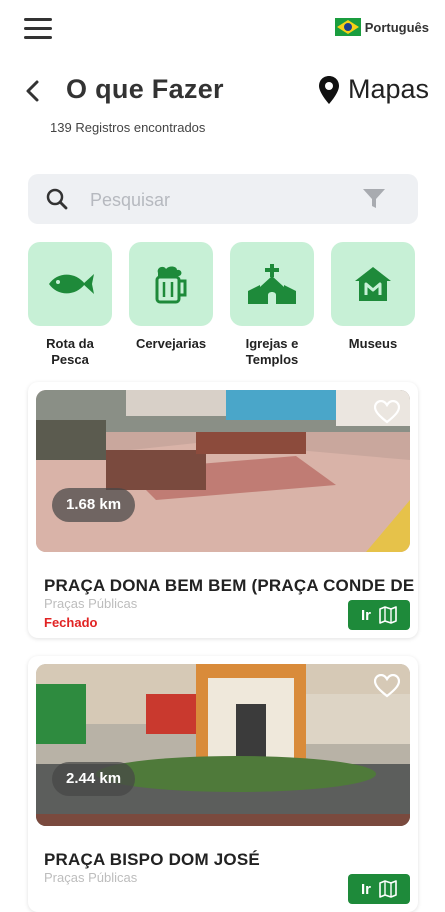 This screenshot has width=445, height=912. I want to click on maps-button: Mapas, so click(373, 89).